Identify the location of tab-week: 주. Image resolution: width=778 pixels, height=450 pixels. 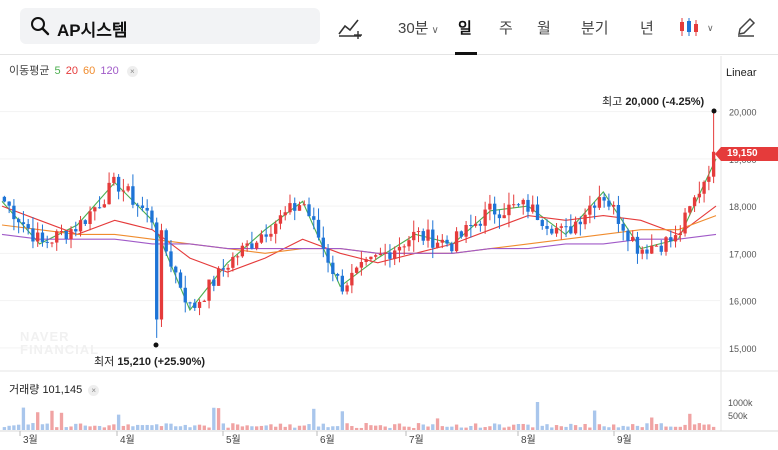
(506, 27).